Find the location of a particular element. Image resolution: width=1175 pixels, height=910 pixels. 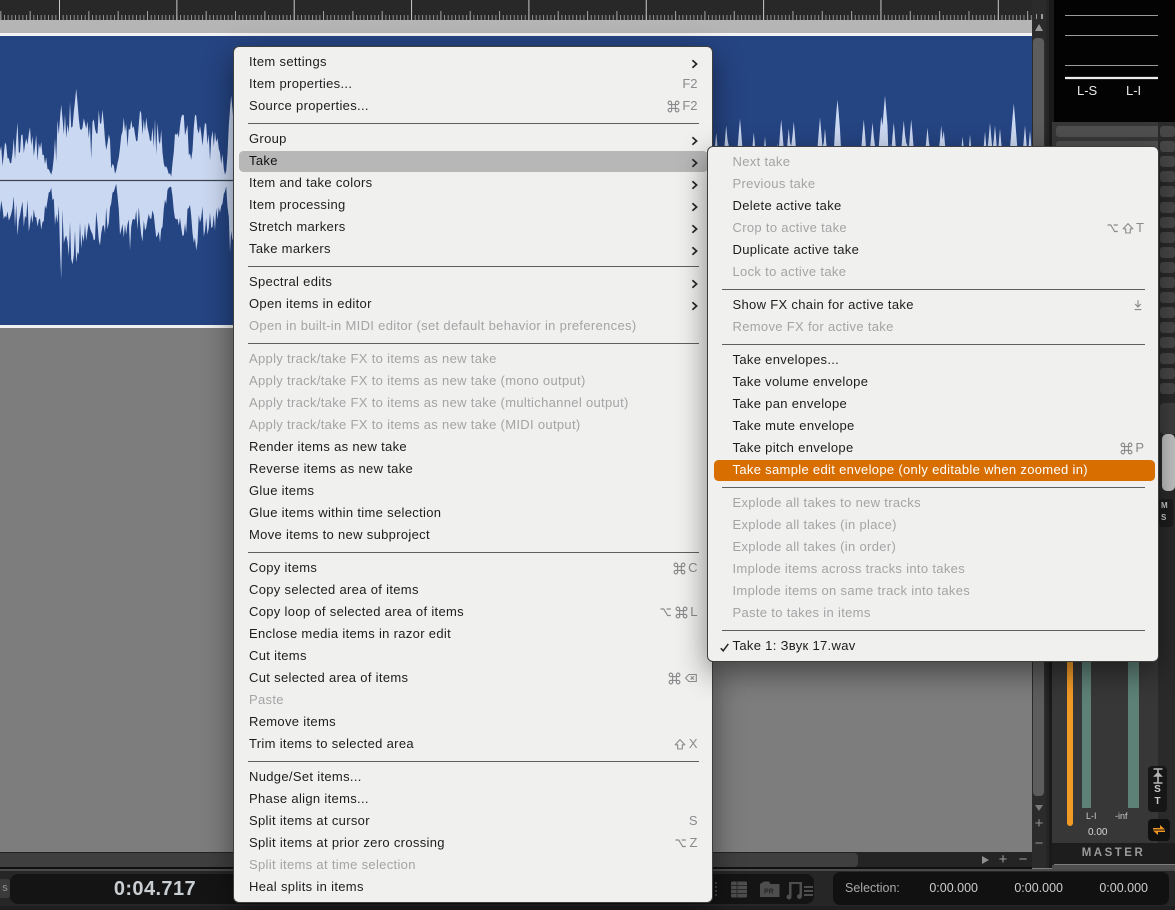

svg-text: L-S is located at coordinates (1087, 90).